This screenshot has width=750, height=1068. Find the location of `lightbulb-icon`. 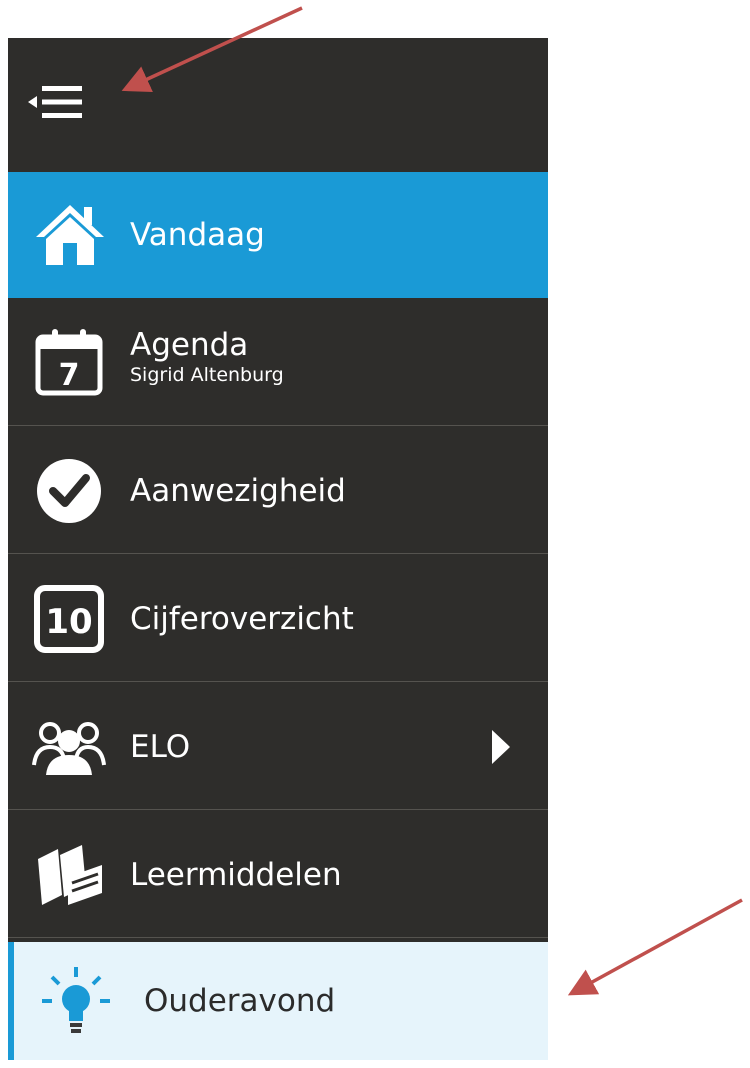

lightbulb-icon is located at coordinates (76, 1000).